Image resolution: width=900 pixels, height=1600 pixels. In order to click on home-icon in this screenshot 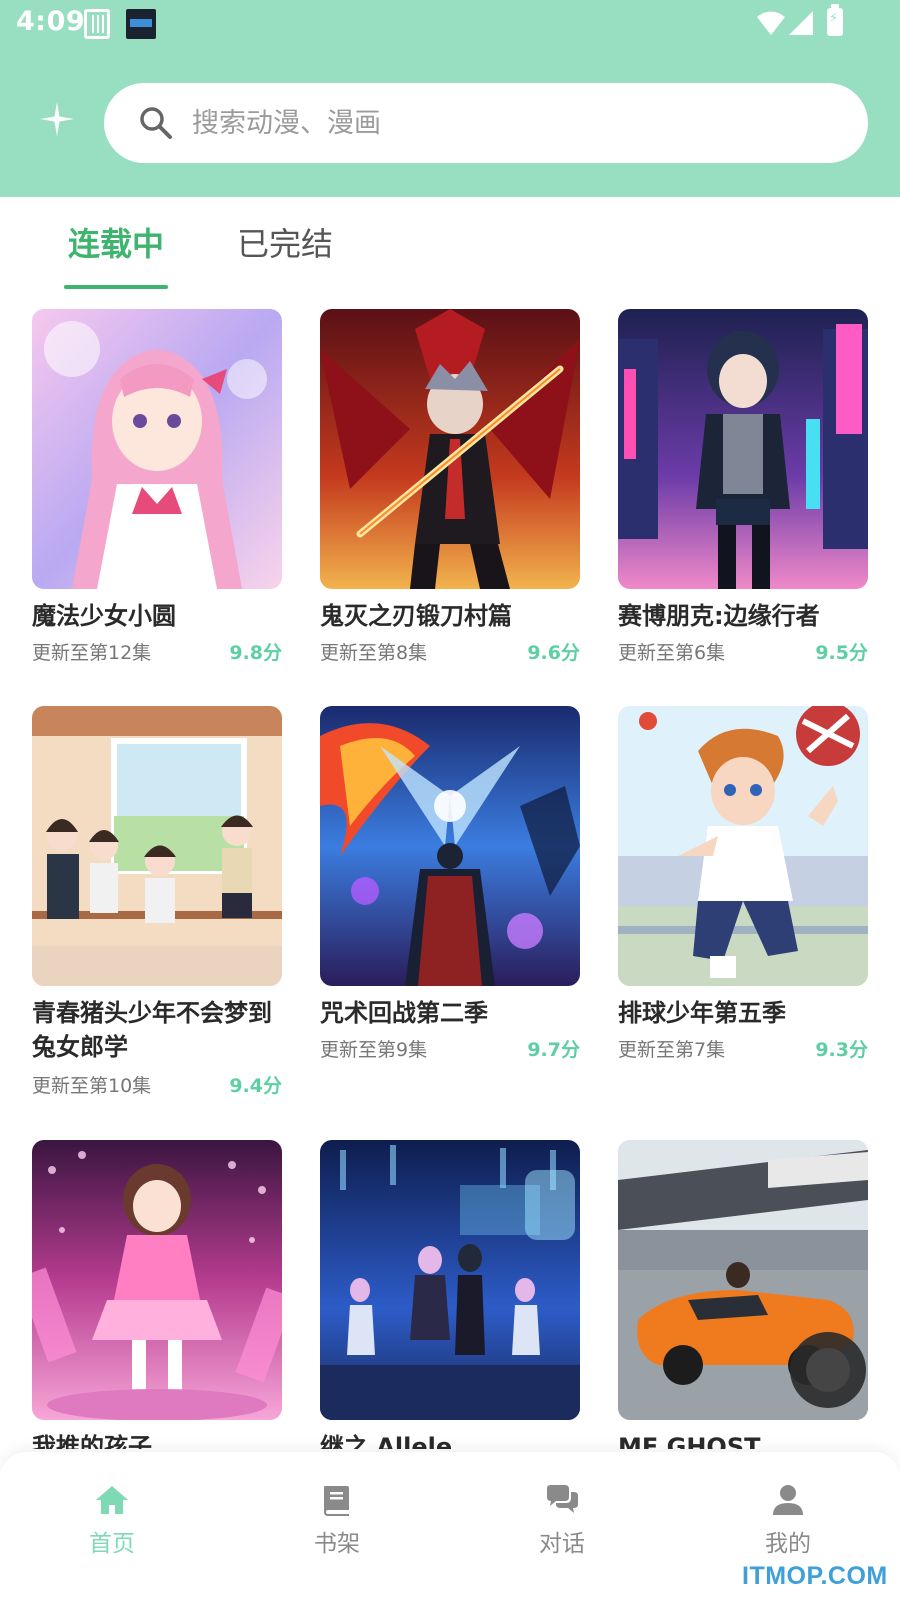, I will do `click(112, 1500)`.